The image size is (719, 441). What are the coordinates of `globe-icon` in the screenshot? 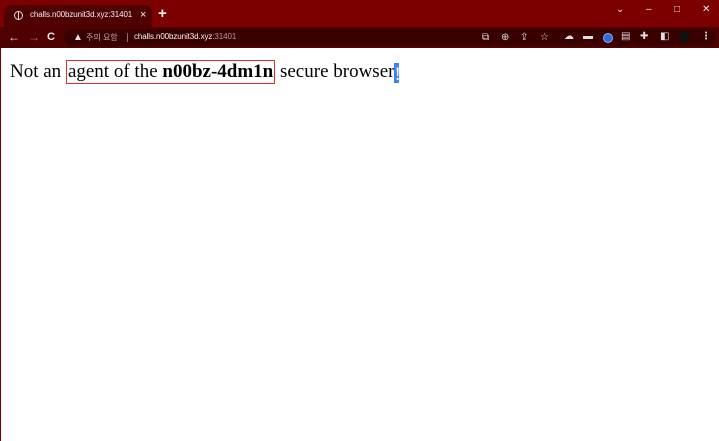 It's located at (18, 15).